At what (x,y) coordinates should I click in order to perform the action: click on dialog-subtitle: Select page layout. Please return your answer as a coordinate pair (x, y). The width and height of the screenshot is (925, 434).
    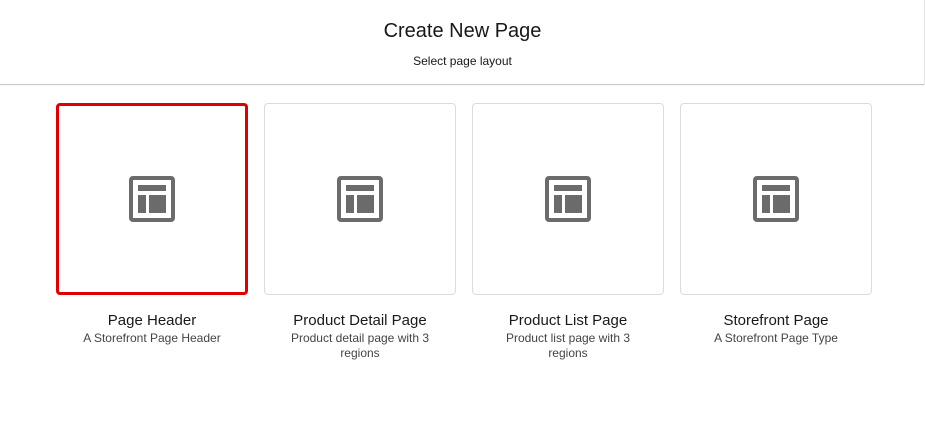
    Looking at the image, I should click on (462, 61).